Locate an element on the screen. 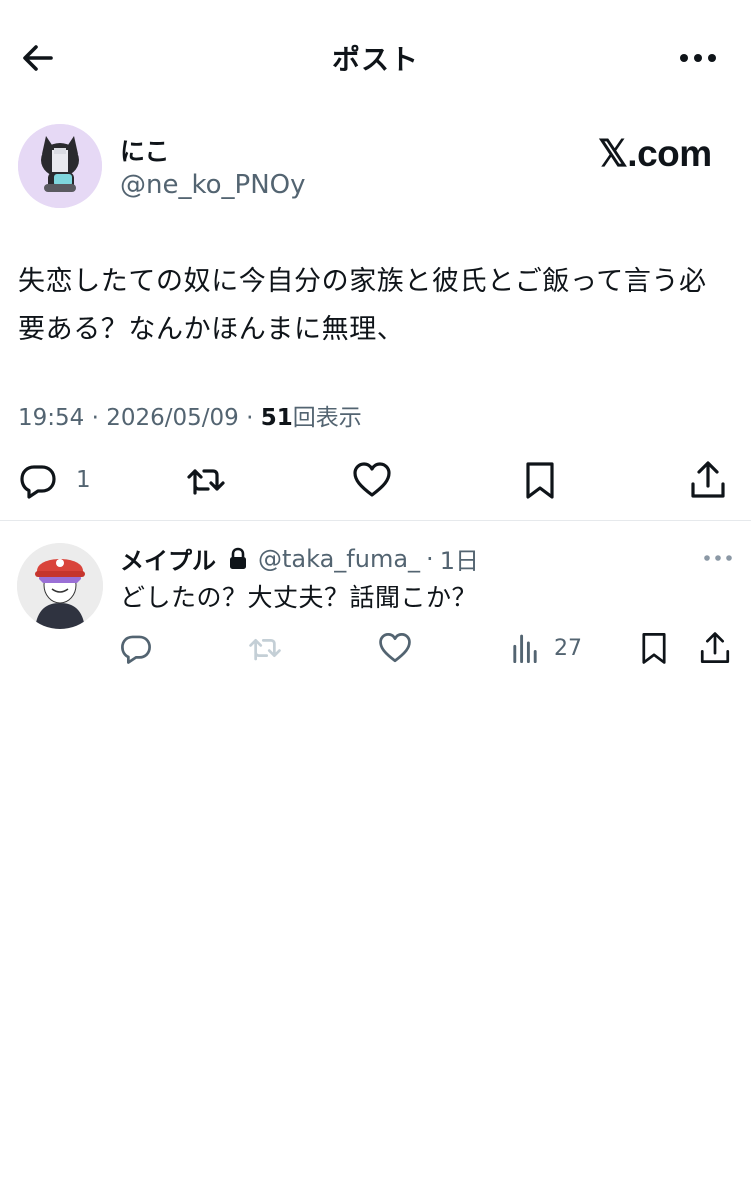  post-meta: 19:54 · 2026/05/09 · 51回表示 is located at coordinates (190, 415).